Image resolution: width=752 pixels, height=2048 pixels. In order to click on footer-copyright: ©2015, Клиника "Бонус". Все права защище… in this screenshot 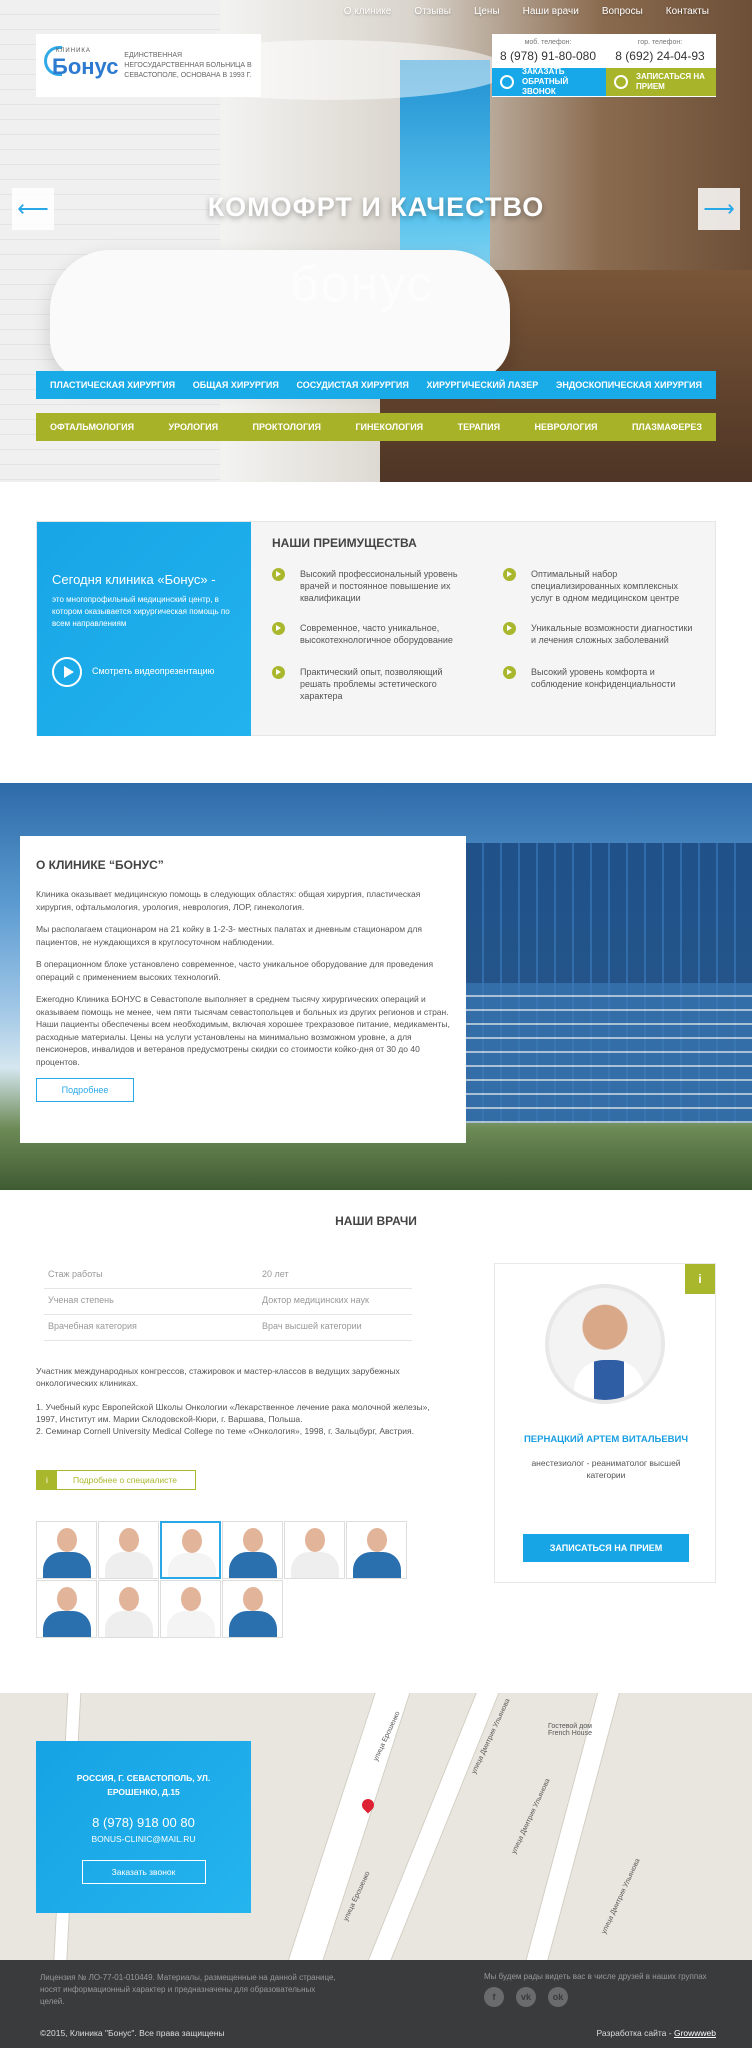, I will do `click(132, 2033)`.